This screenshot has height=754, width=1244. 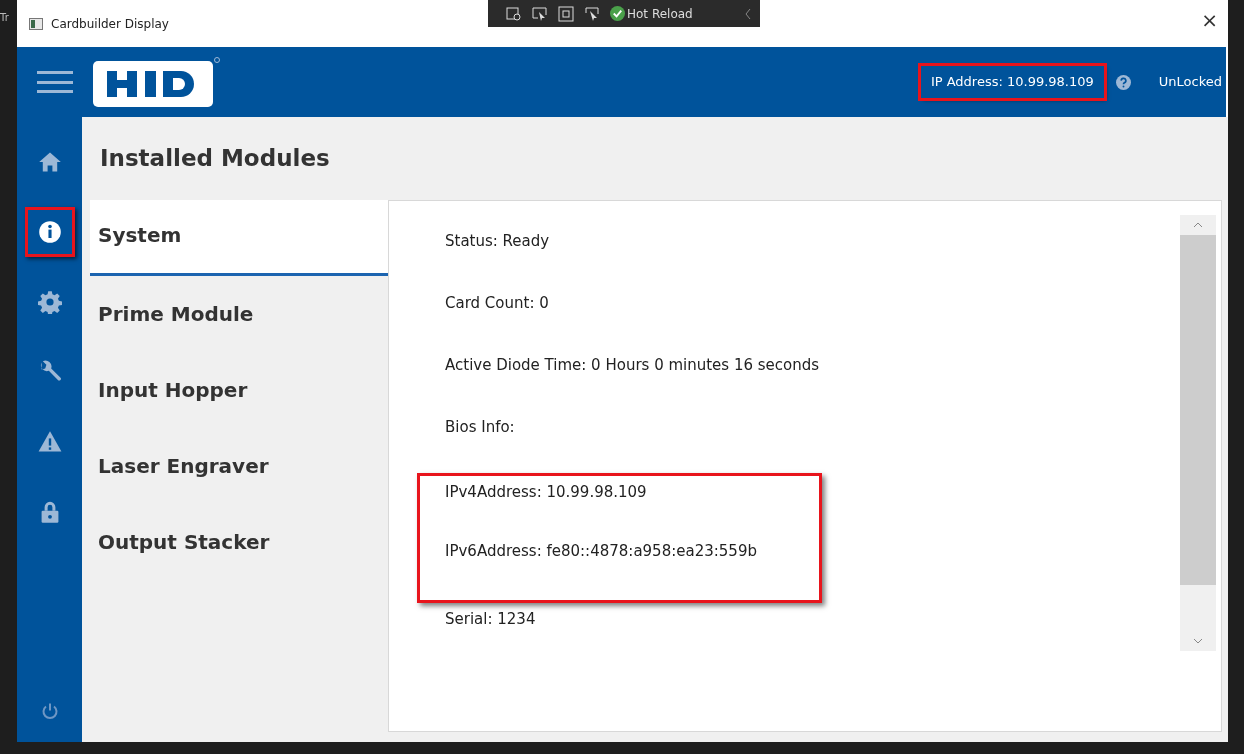 I want to click on module-tab: System, so click(x=239, y=238).